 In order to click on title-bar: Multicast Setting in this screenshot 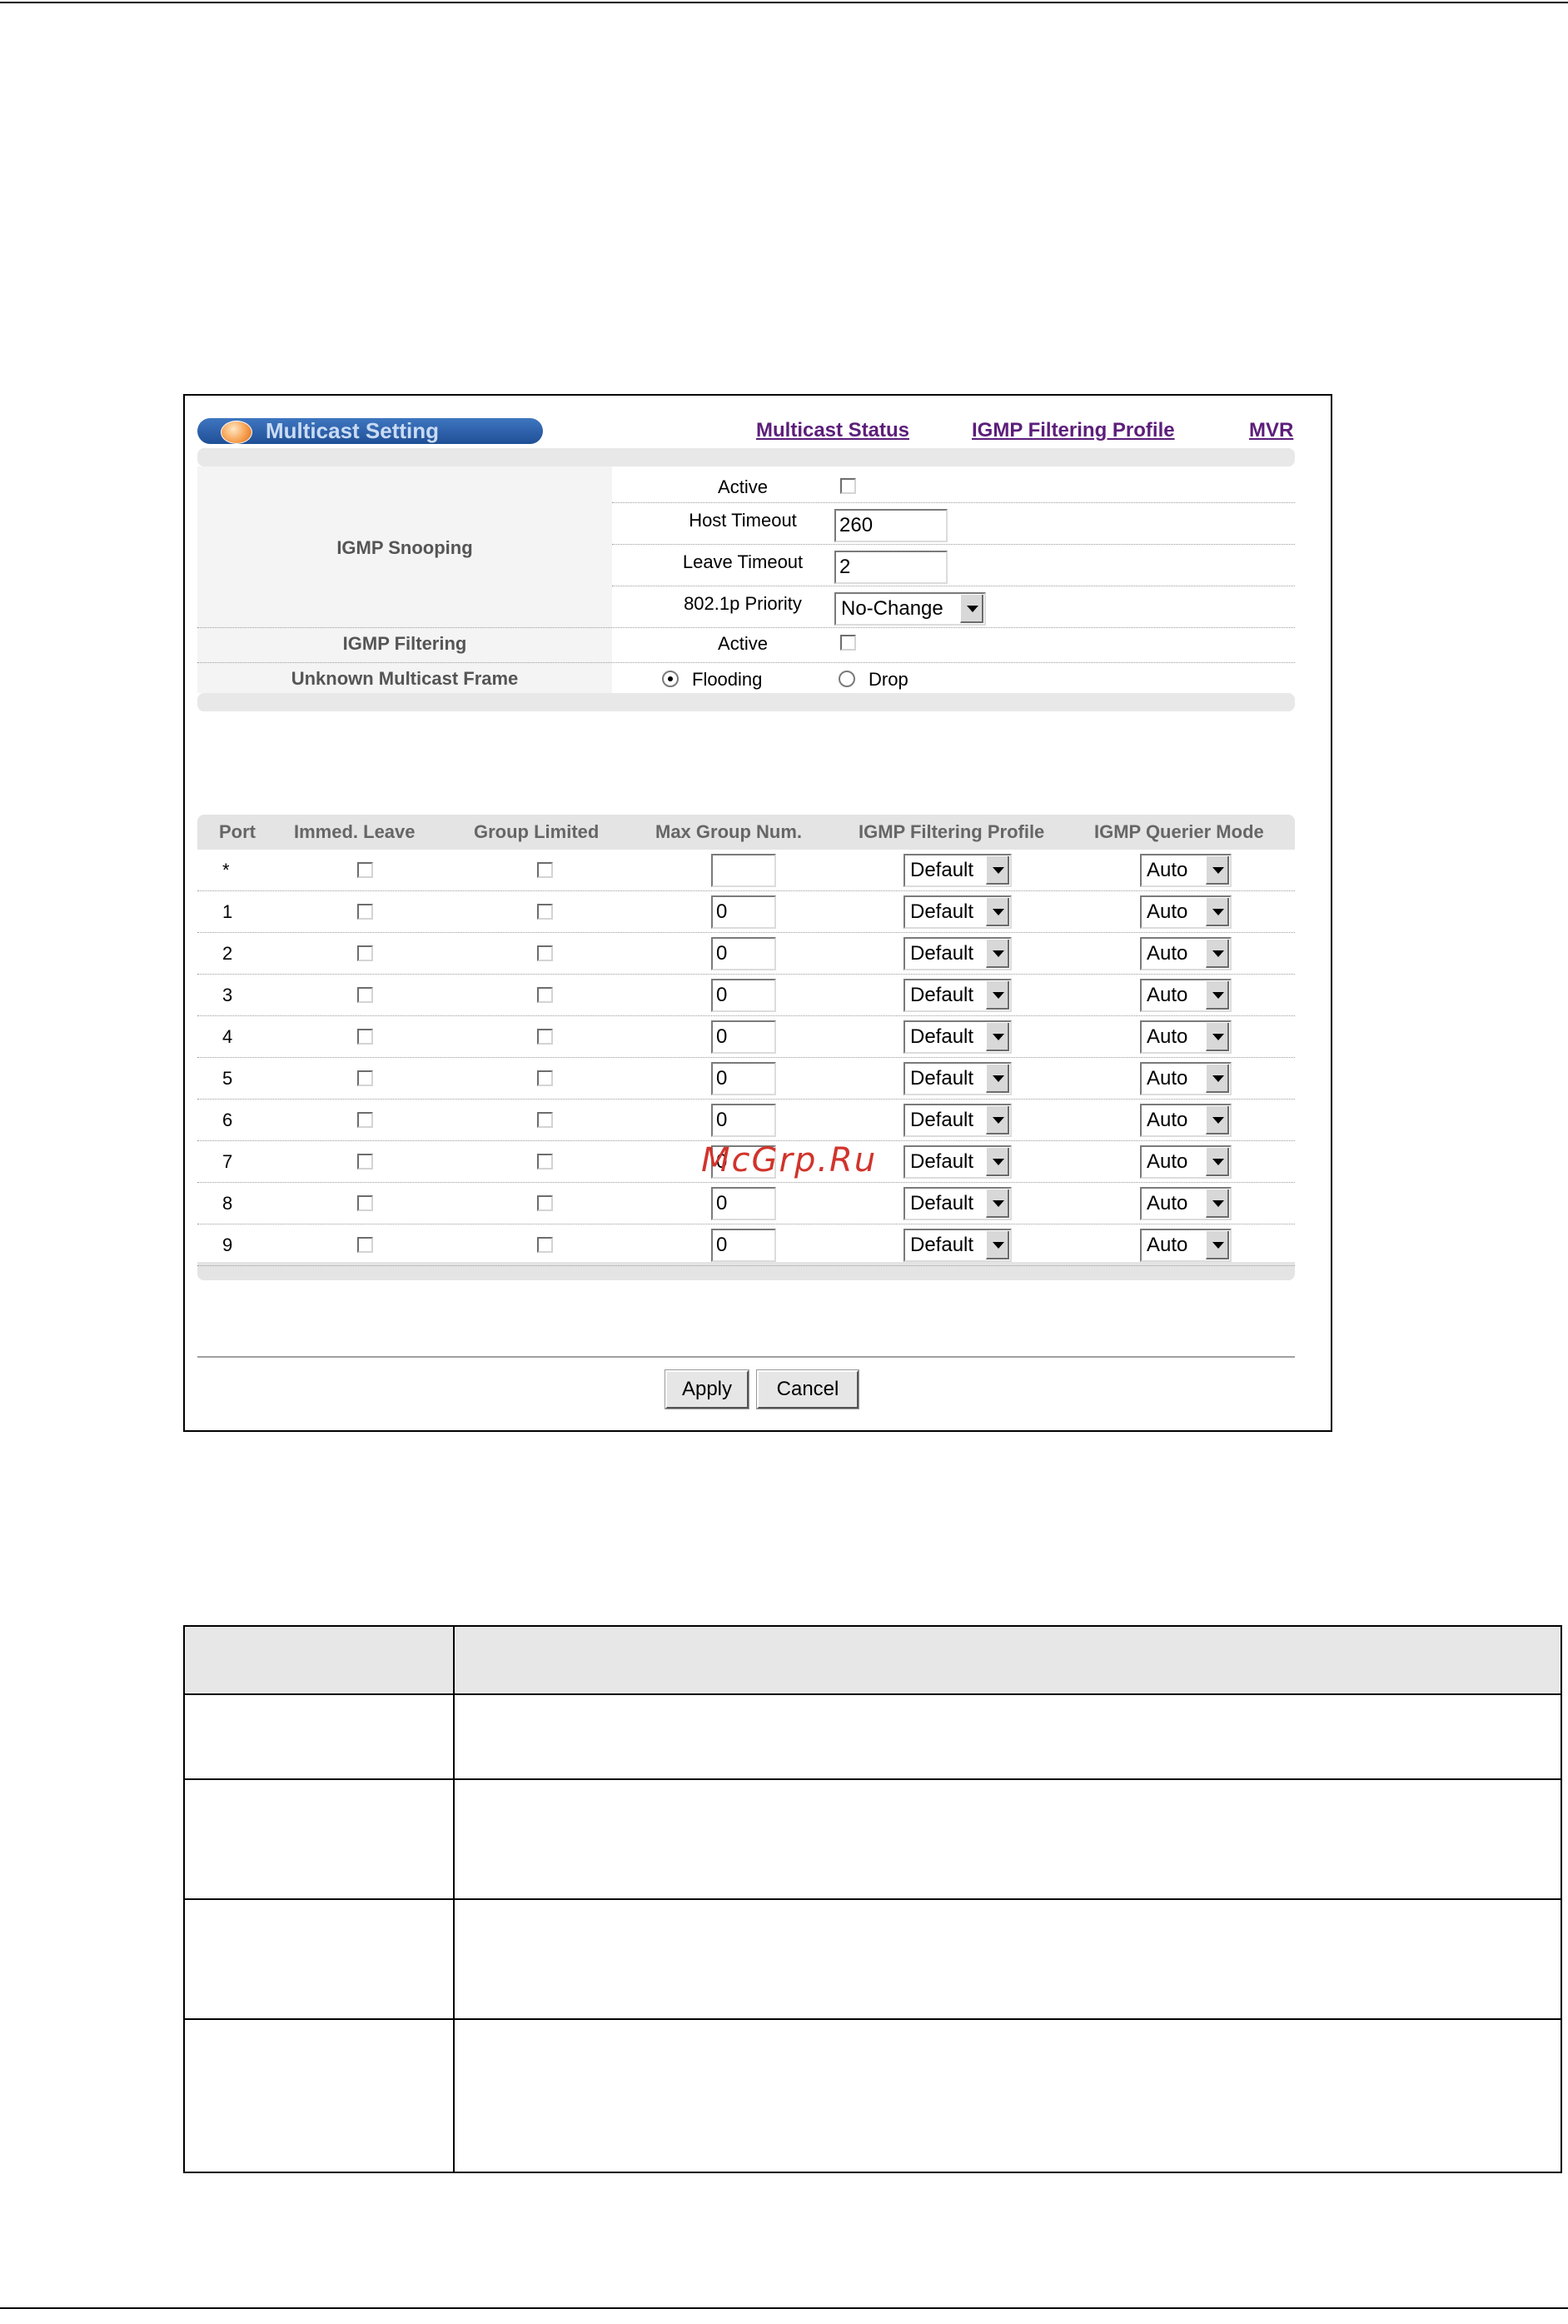, I will do `click(370, 431)`.